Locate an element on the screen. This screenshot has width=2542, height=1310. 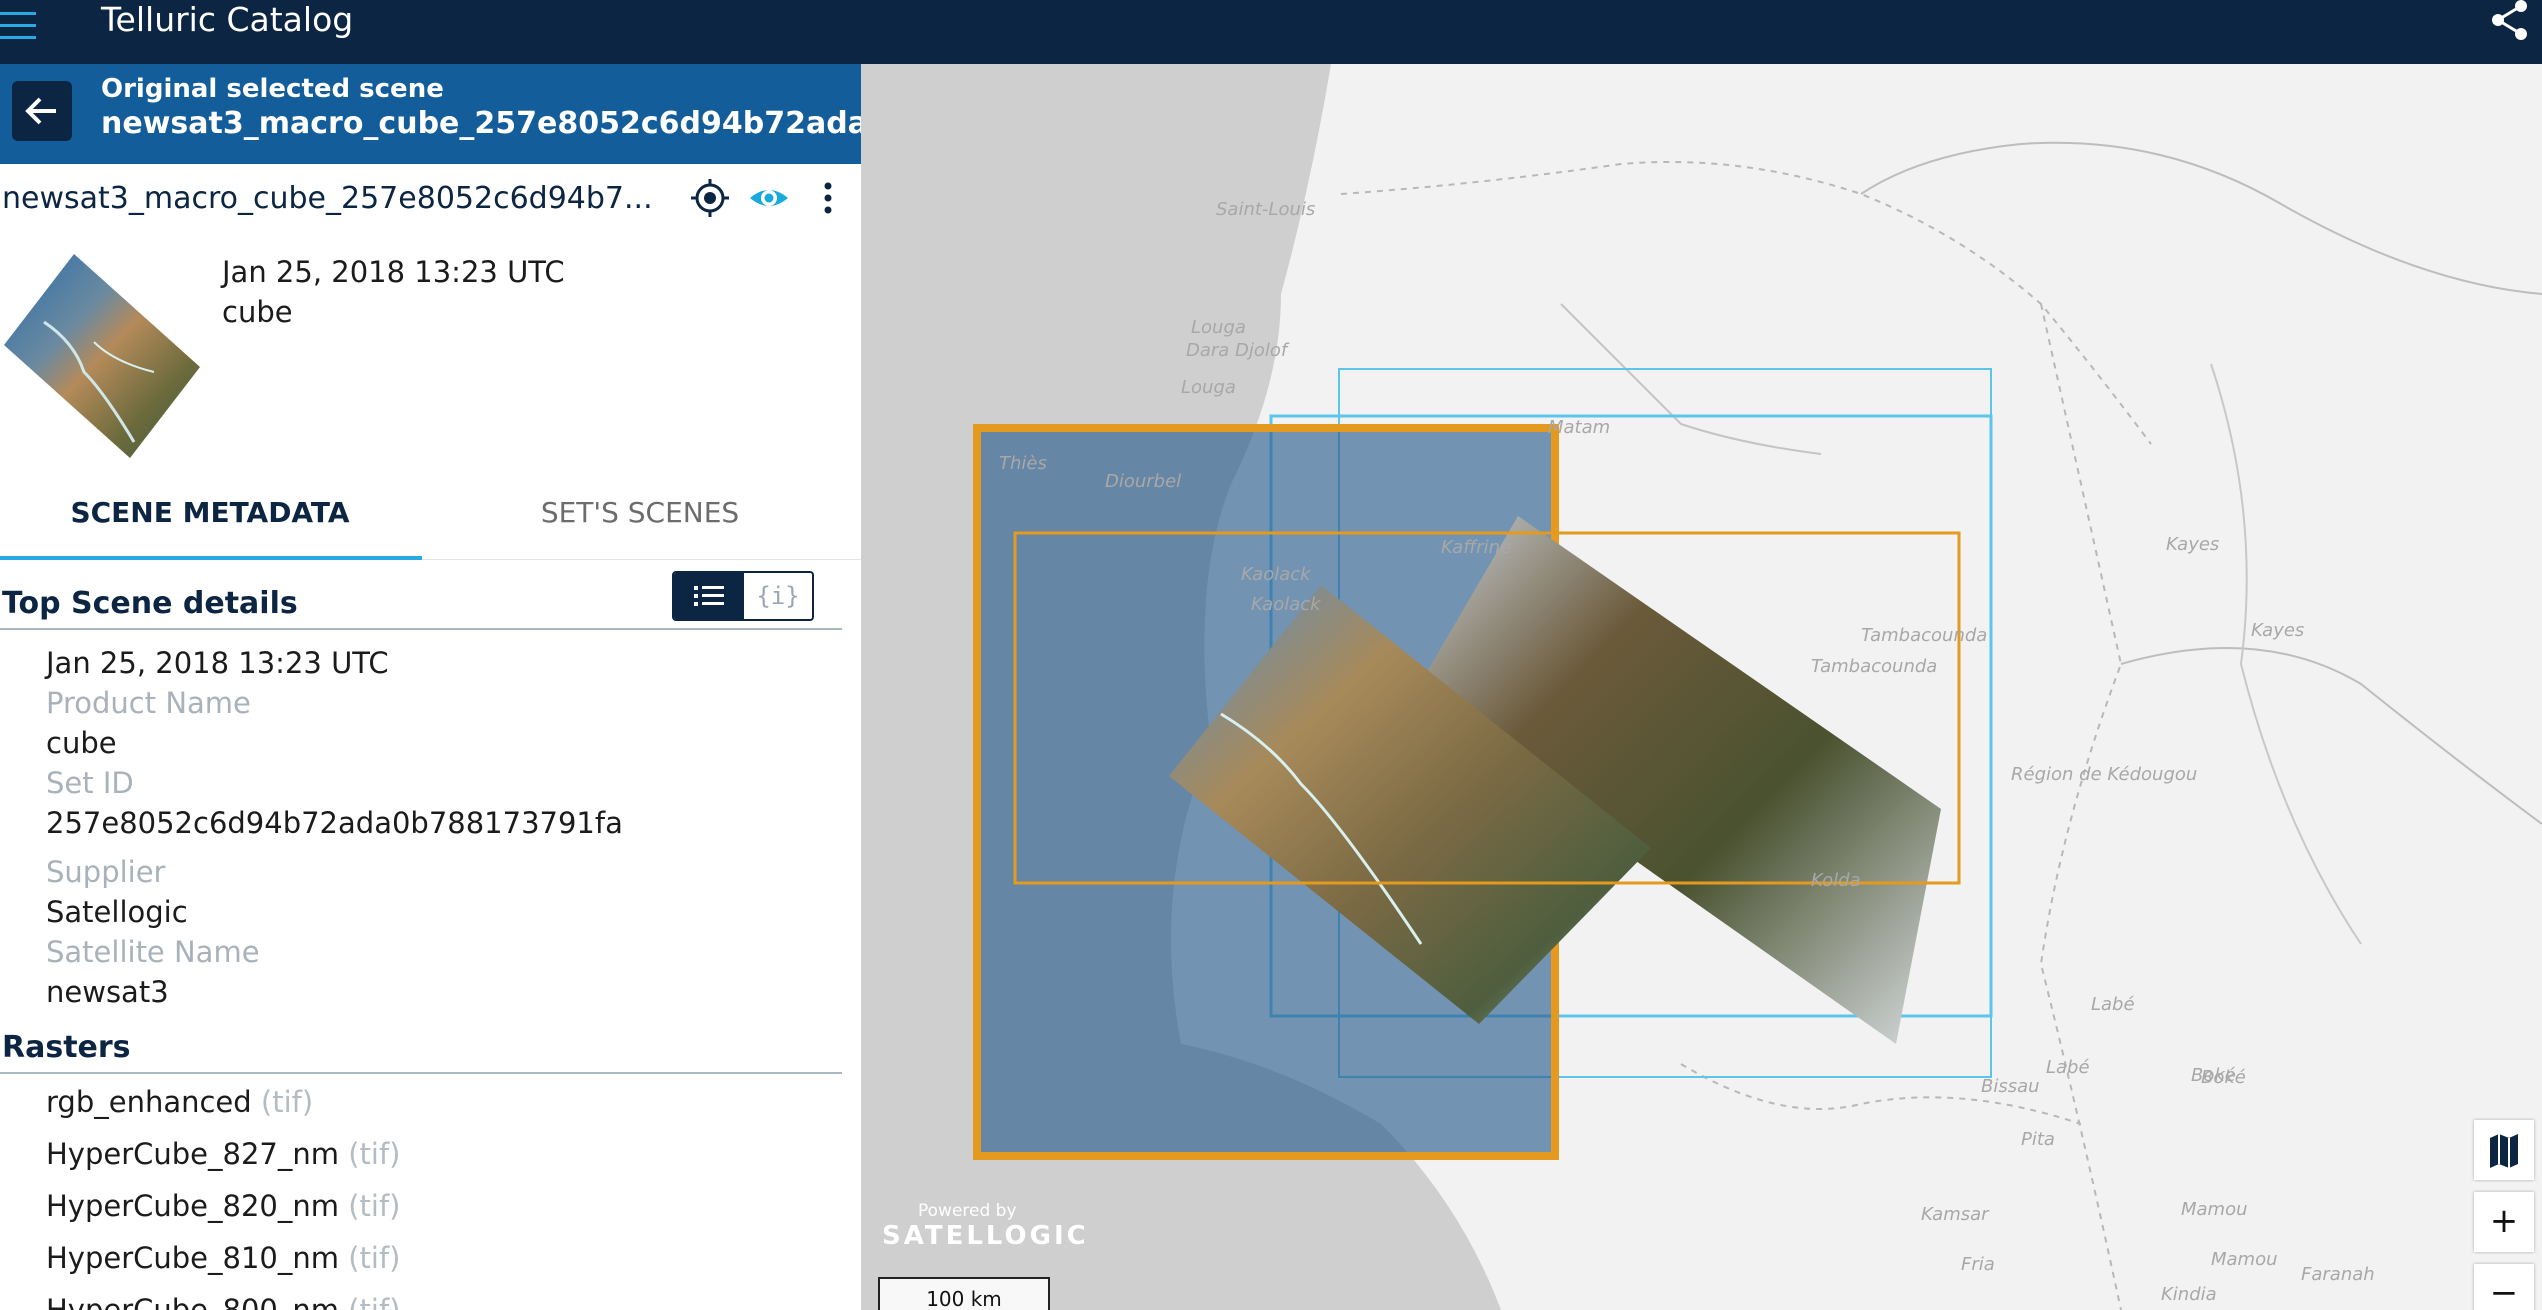
map-place-label: Dara Djolof is located at coordinates (1237, 350).